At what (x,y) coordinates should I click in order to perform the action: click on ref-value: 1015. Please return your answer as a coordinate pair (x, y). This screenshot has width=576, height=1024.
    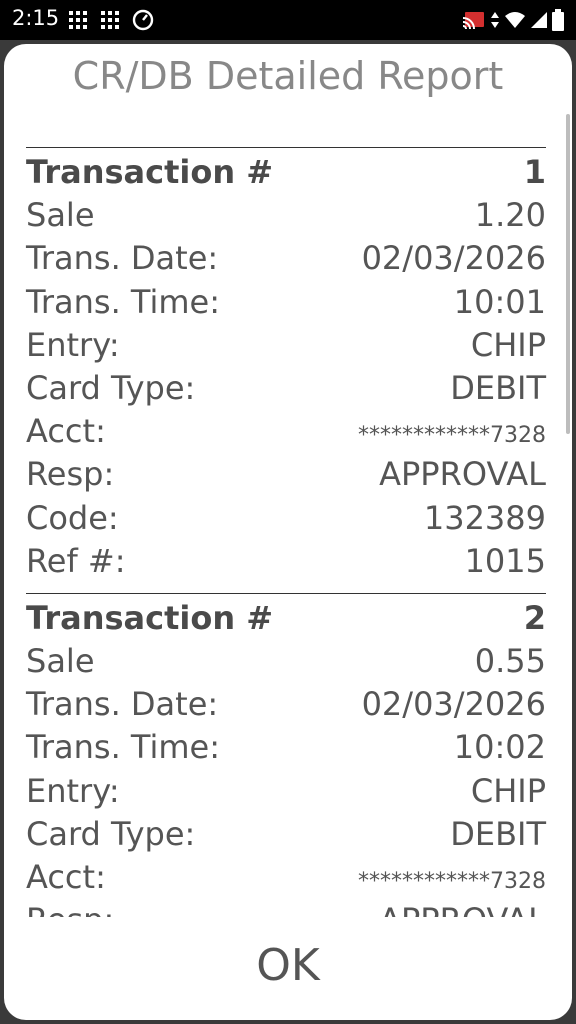
    Looking at the image, I should click on (505, 560).